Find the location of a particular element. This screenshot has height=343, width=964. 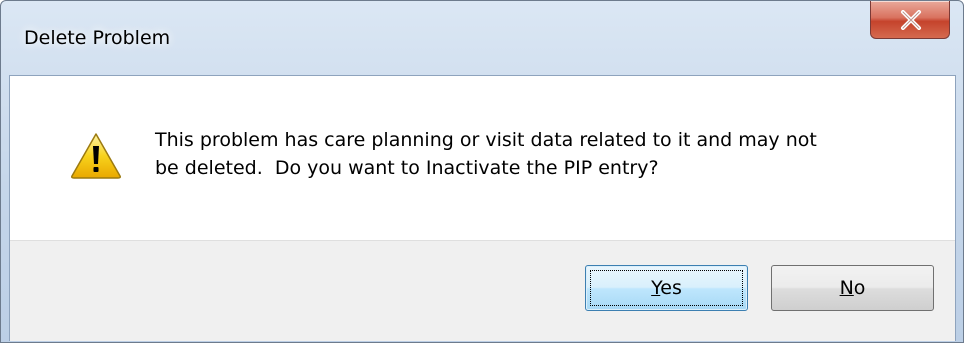

warning-icon is located at coordinates (96, 156).